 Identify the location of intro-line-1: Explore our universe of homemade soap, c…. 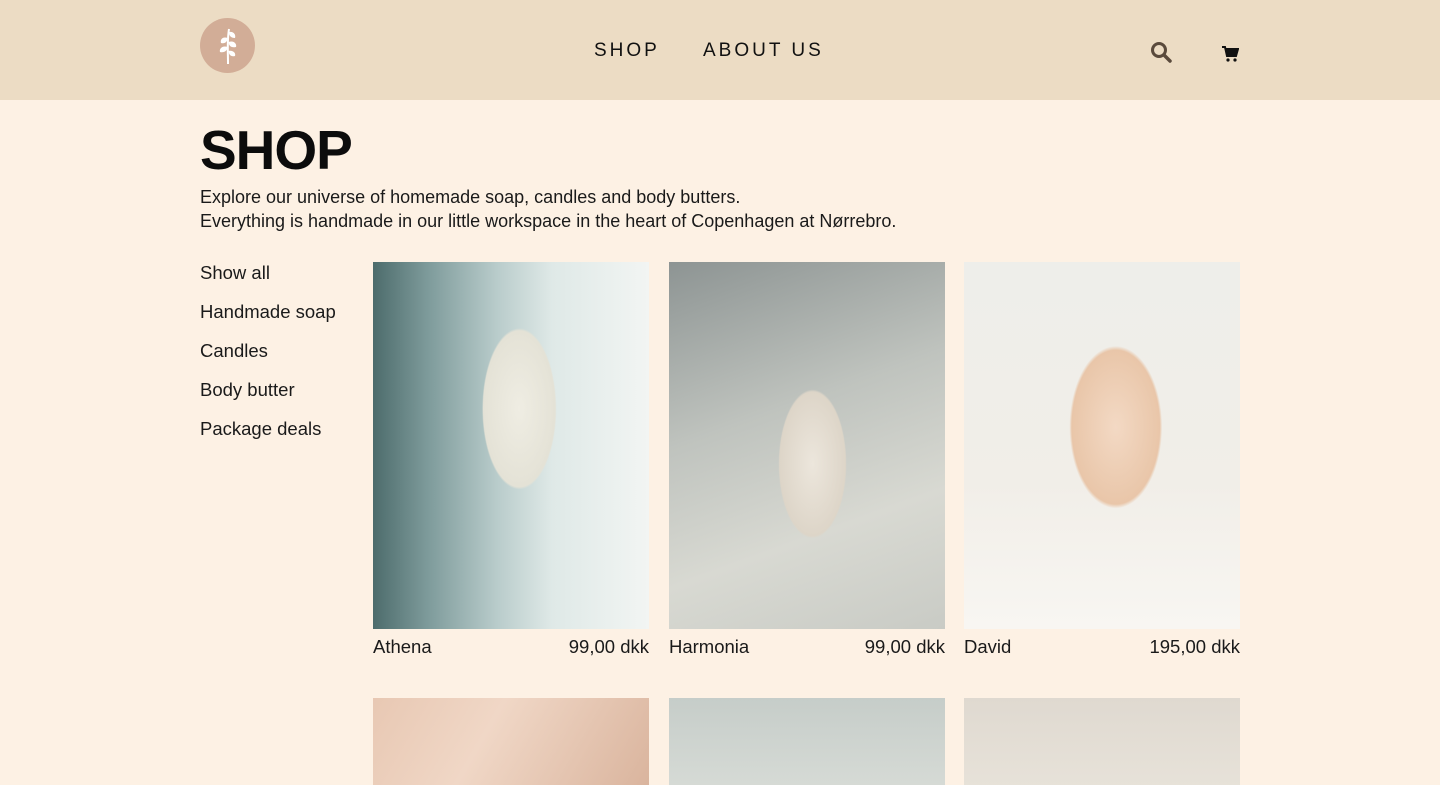
(470, 197).